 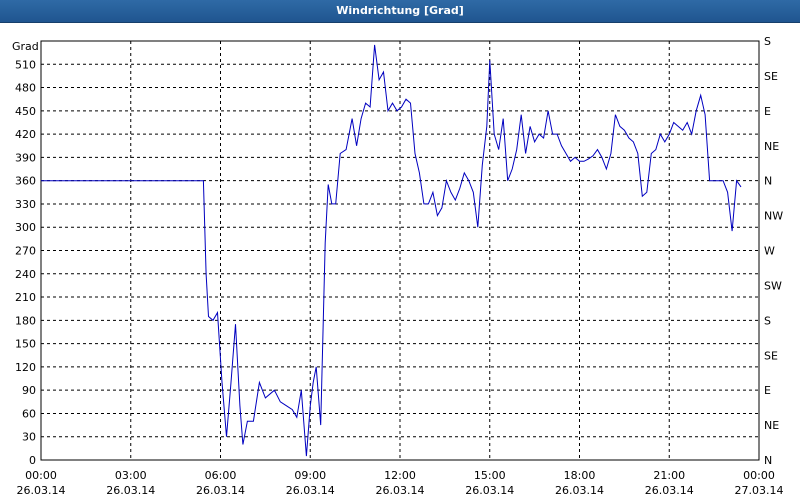 I want to click on x-tick-time: 15:00, so click(x=490, y=475).